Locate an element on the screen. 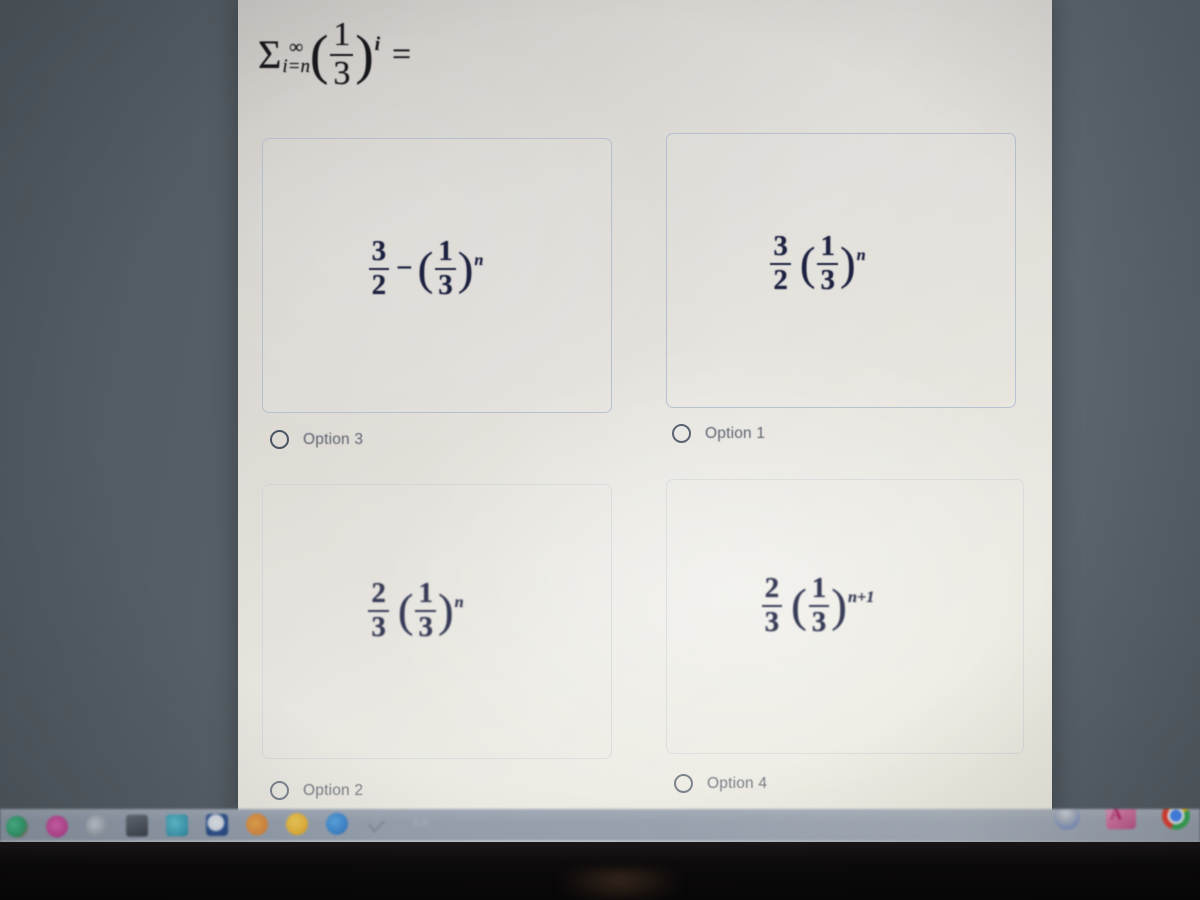  option-1-base-fraction: 13 is located at coordinates (827, 262).